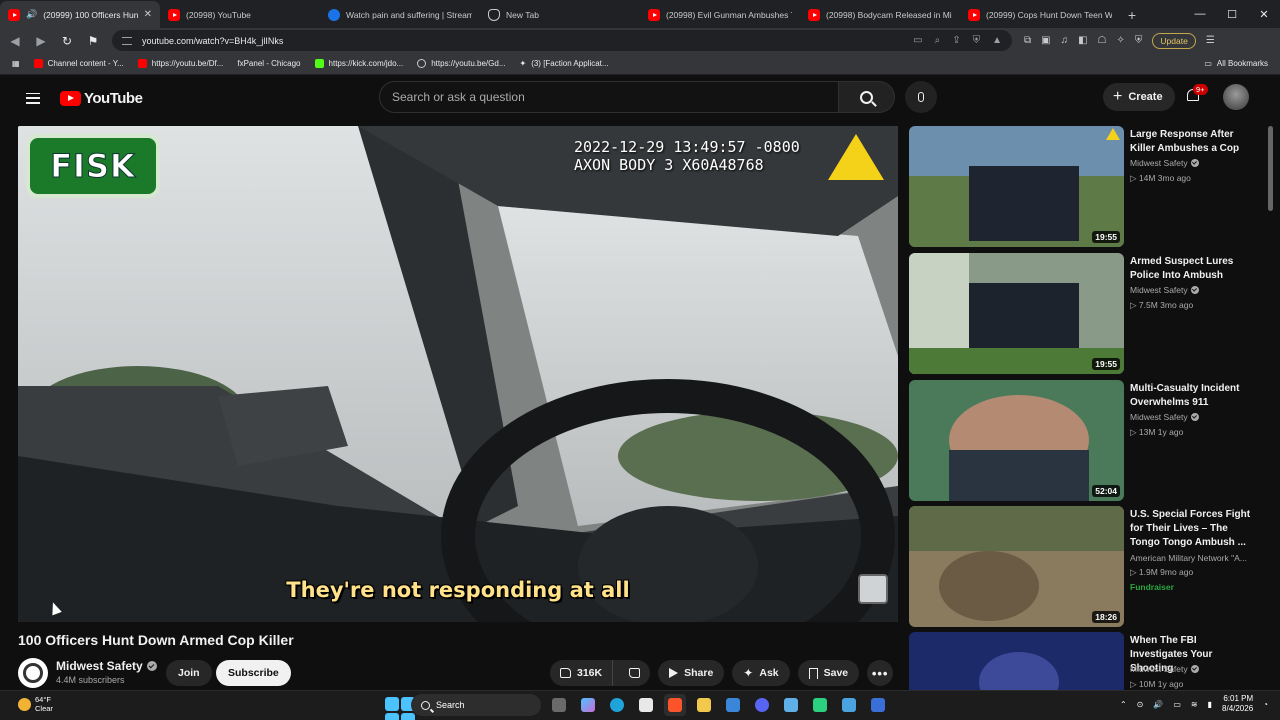 The width and height of the screenshot is (1280, 720). I want to click on recommended-title: Multi-Casualty Incident Overwhelms 911, so click(1192, 396).